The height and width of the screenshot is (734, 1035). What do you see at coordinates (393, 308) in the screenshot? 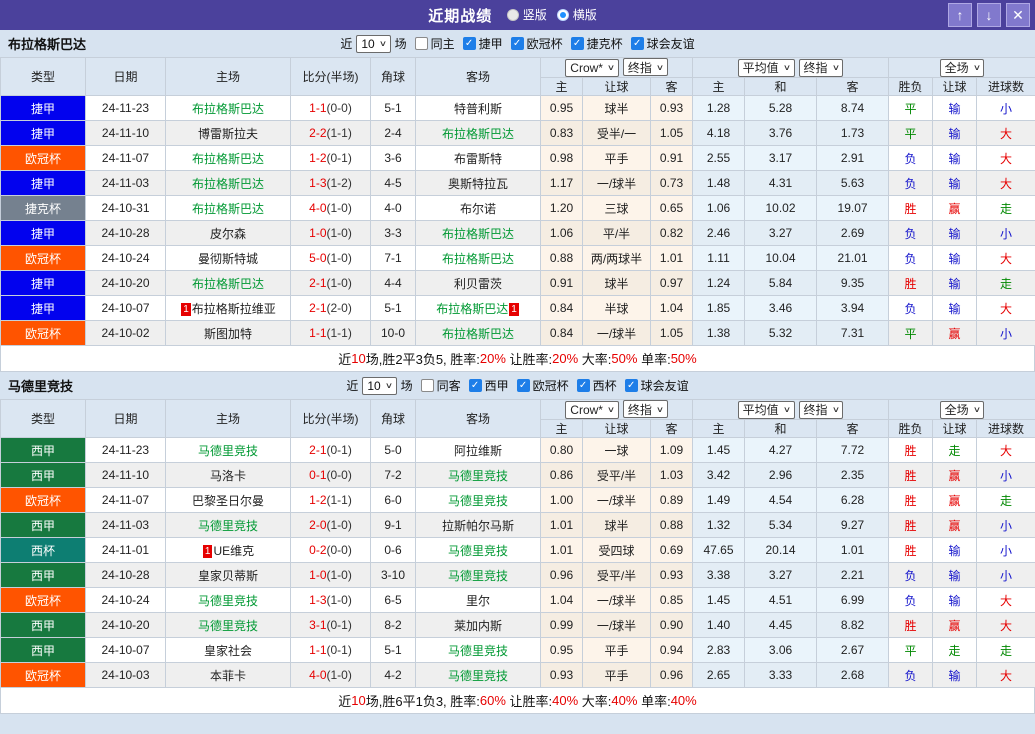
I see `corners-cell: 5-1` at bounding box center [393, 308].